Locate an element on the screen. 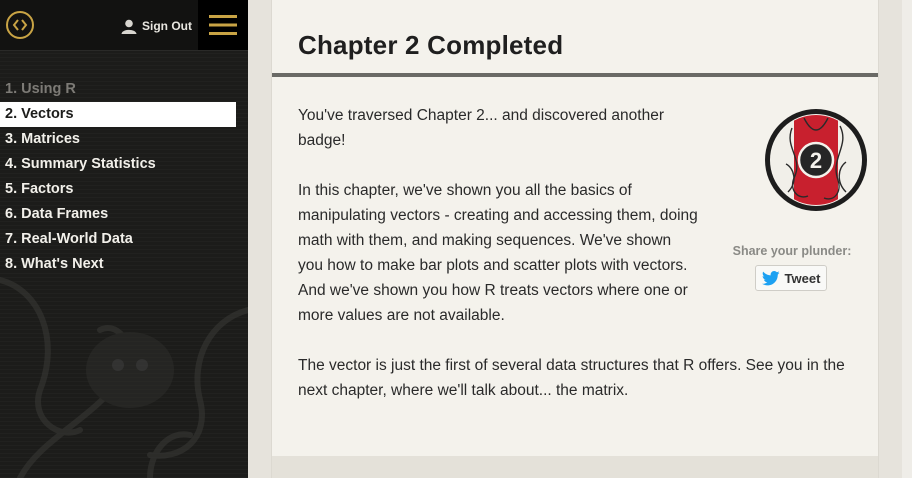 Image resolution: width=912 pixels, height=478 pixels. tweet-label: Tweet is located at coordinates (802, 278).